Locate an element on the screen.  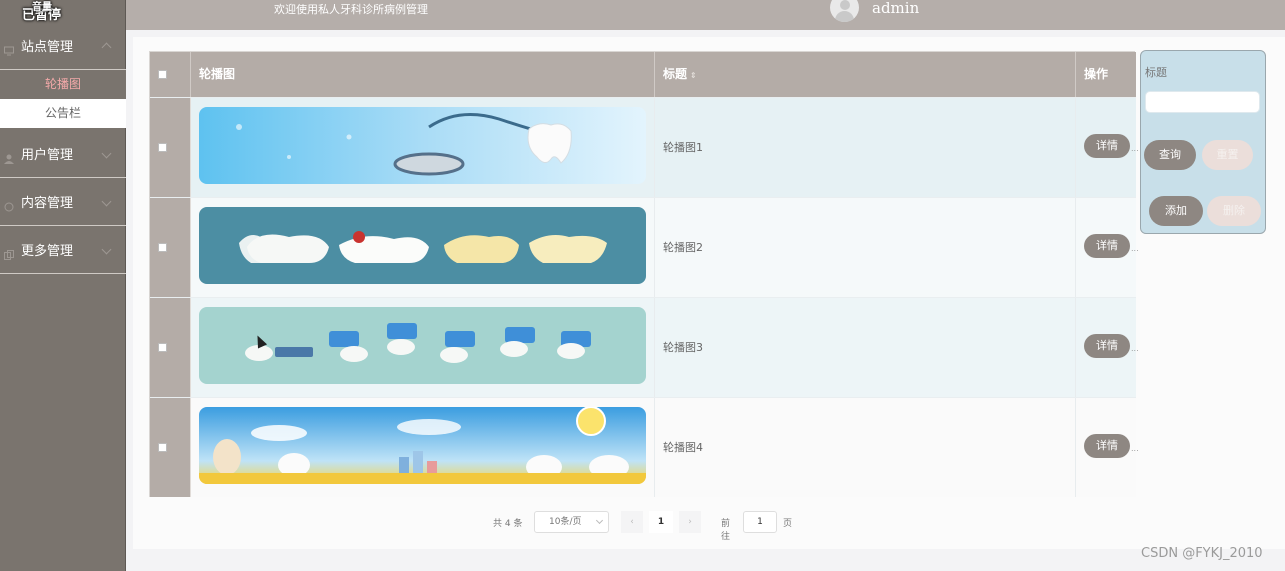
sidebar-group-user-management: 用户管理 is located at coordinates (63, 154).